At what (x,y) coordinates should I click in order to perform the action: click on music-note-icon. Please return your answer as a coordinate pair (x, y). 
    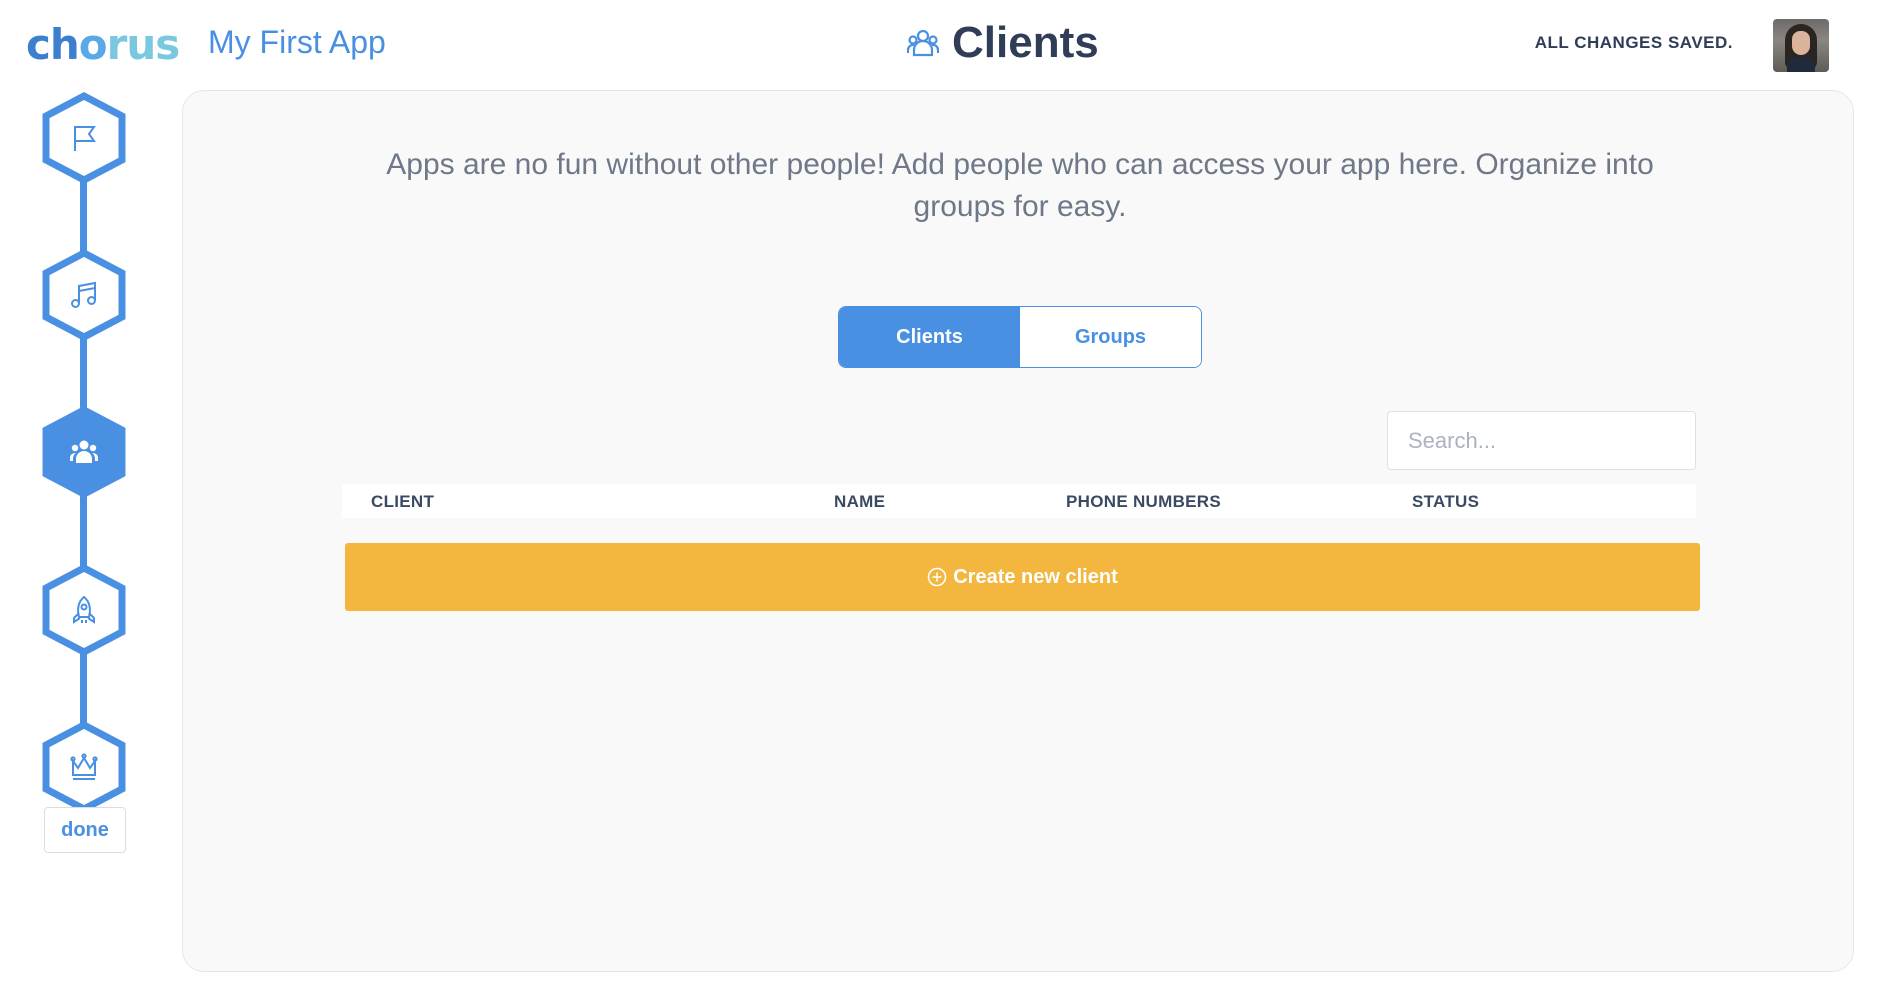
    Looking at the image, I should click on (83, 294).